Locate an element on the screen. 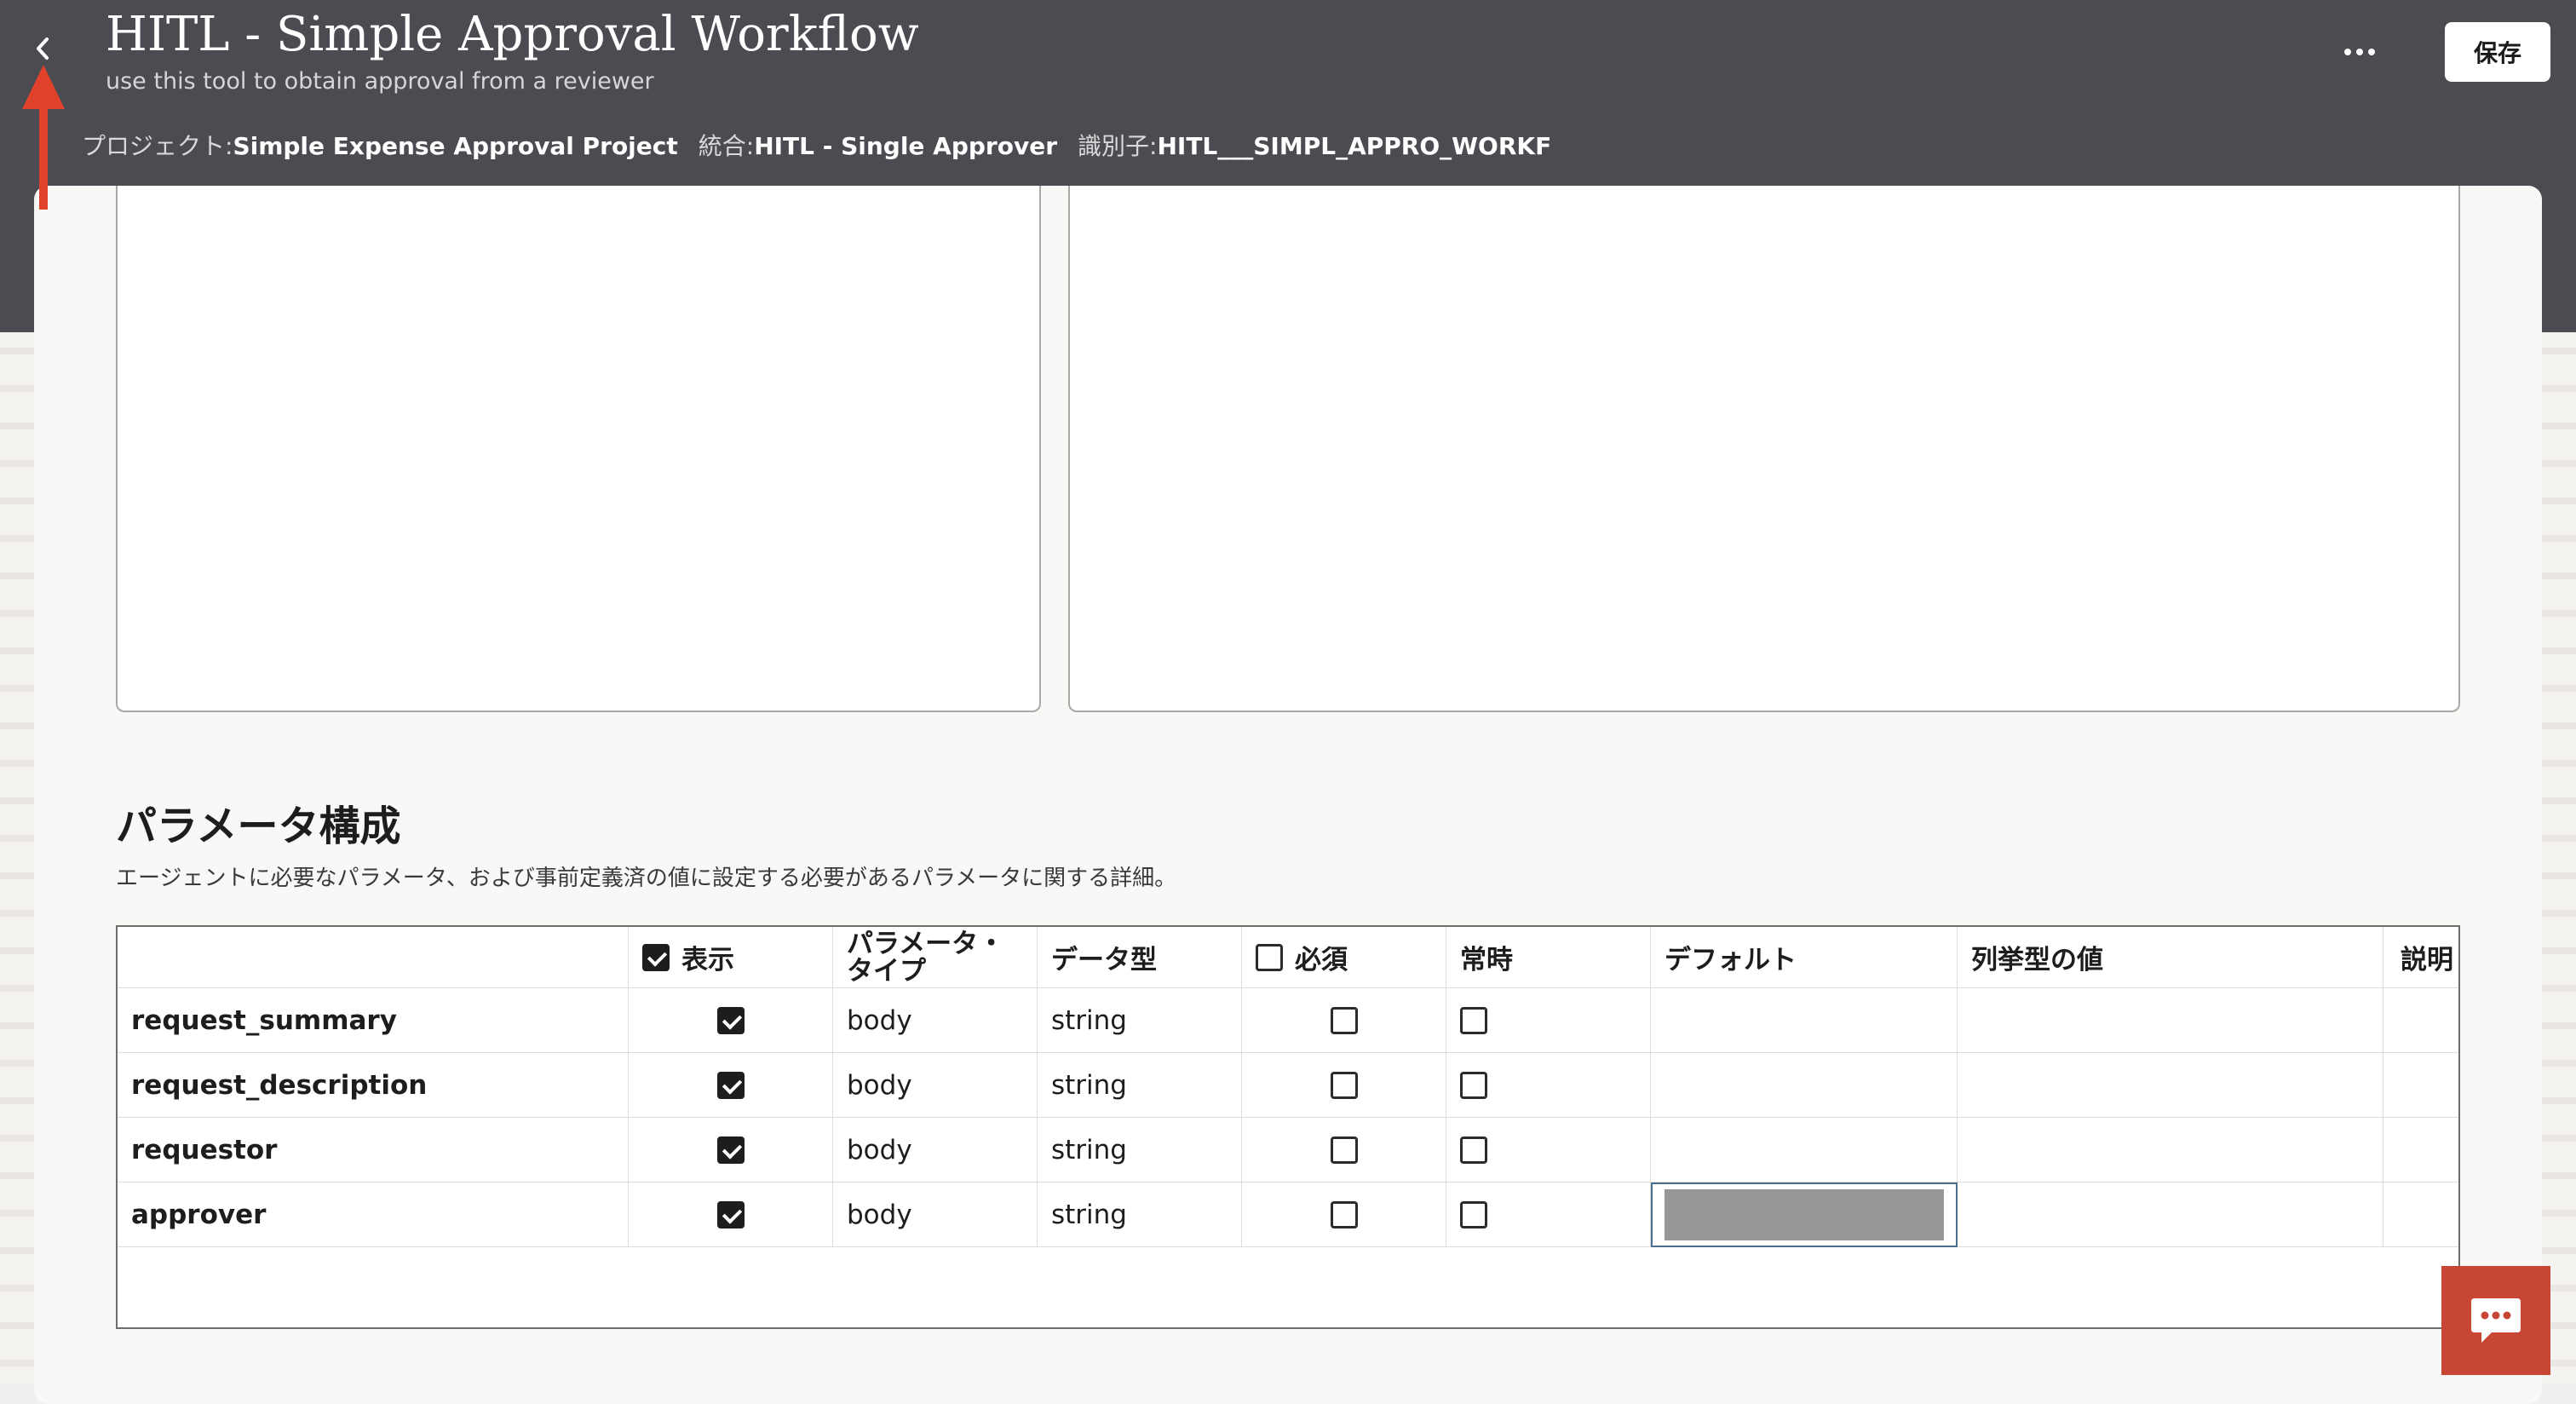 Image resolution: width=2576 pixels, height=1404 pixels. section-title: パラメータ構成 is located at coordinates (258, 822).